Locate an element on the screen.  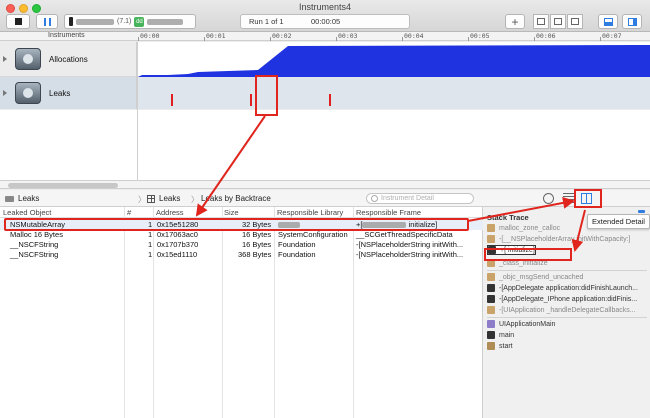
track-leaks: Leaks is located at coordinates (68, 93).